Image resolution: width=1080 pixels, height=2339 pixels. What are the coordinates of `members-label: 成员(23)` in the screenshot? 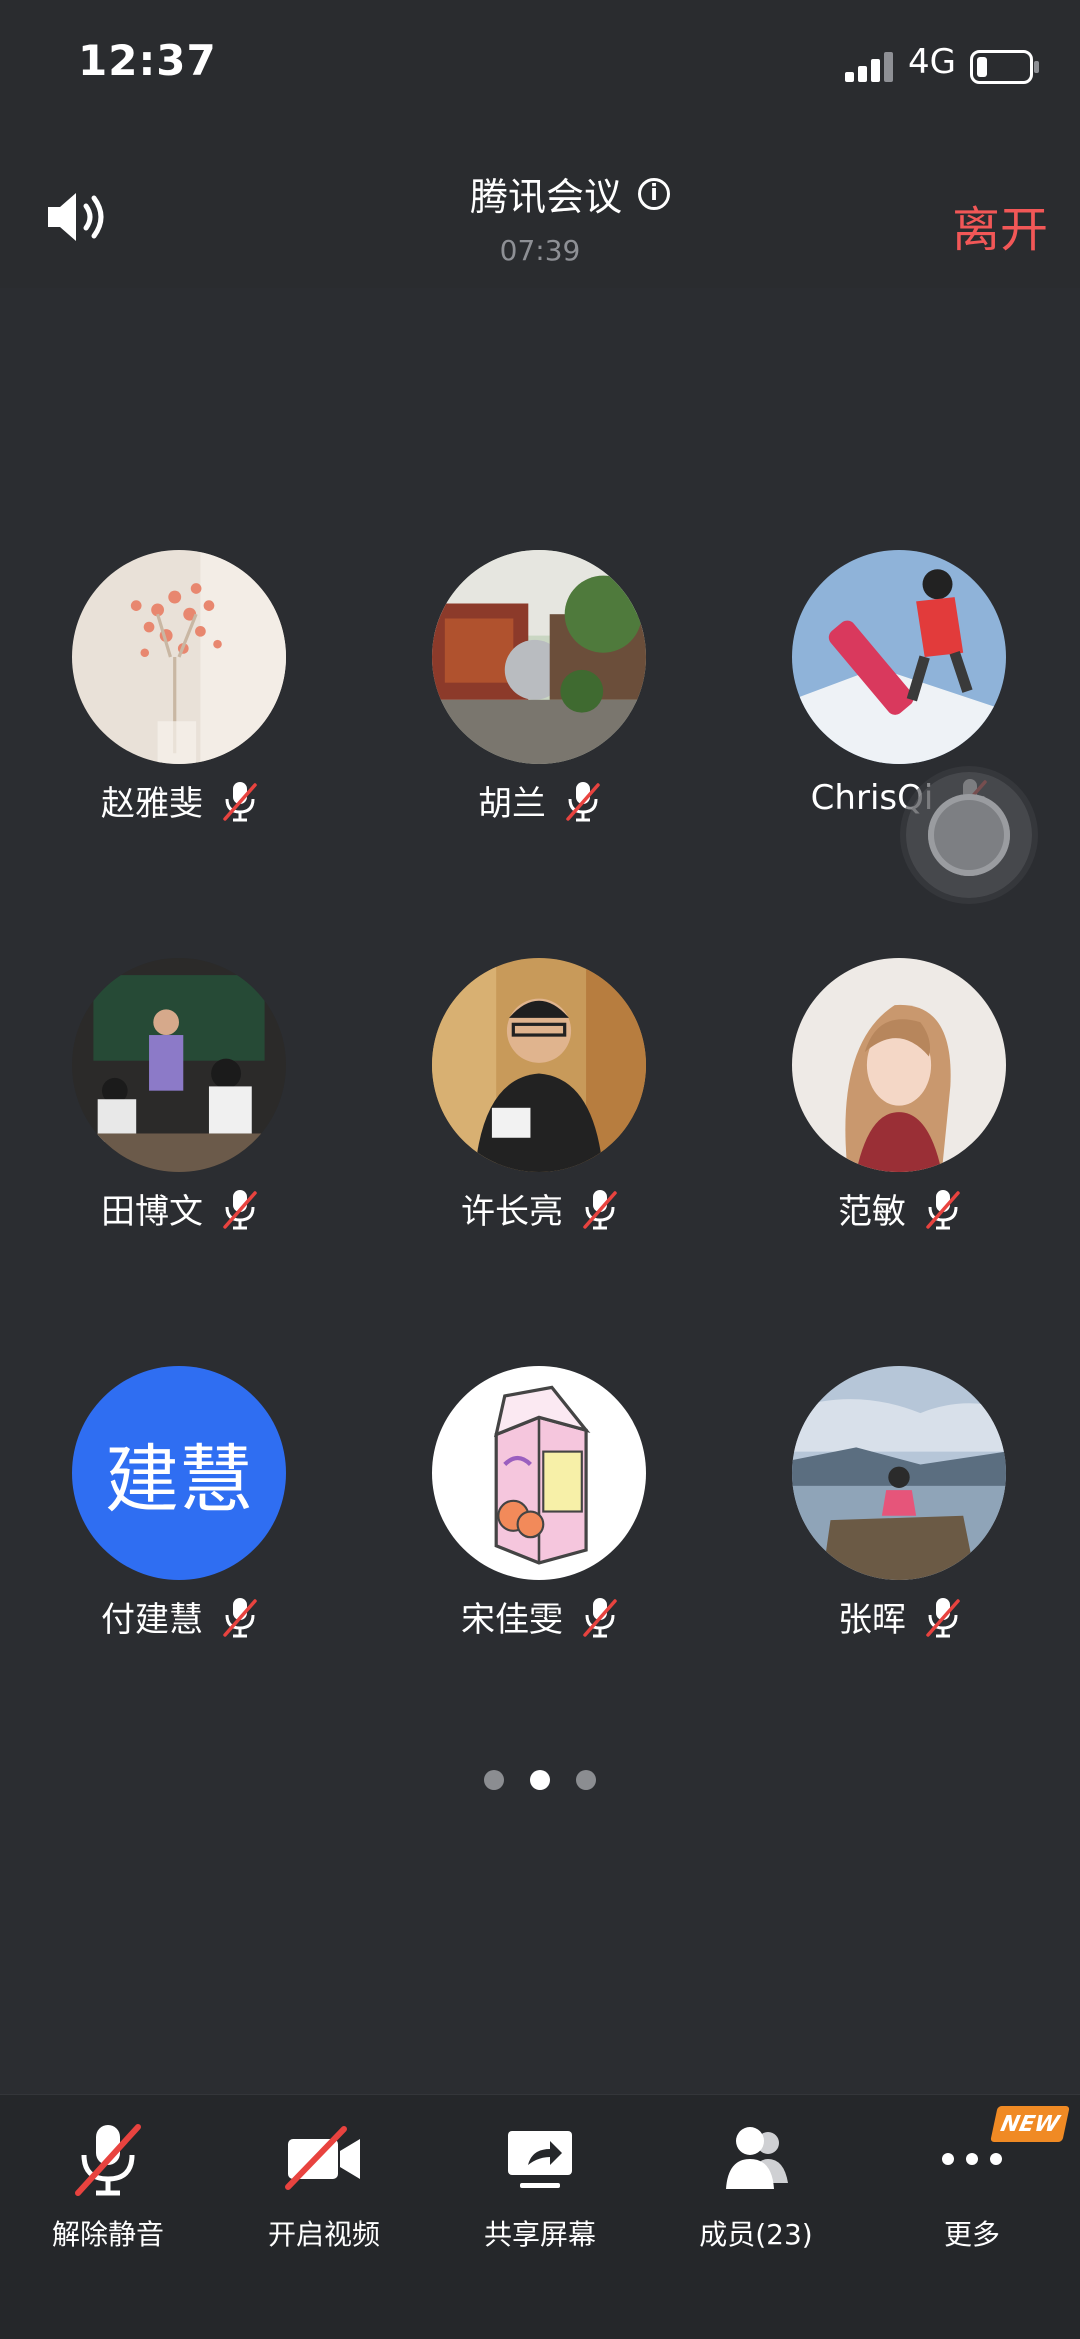 It's located at (756, 2234).